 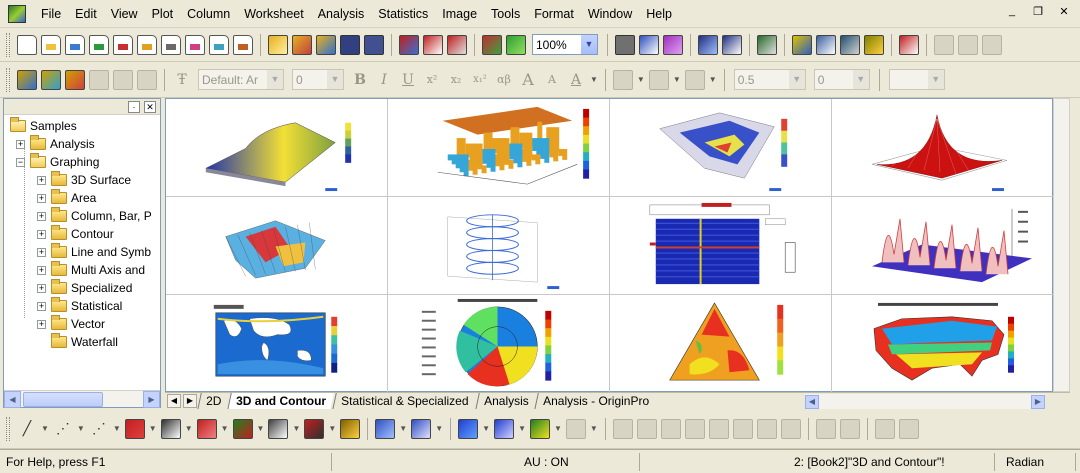 I want to click on tree-root-samples: Samples, so click(x=43, y=126).